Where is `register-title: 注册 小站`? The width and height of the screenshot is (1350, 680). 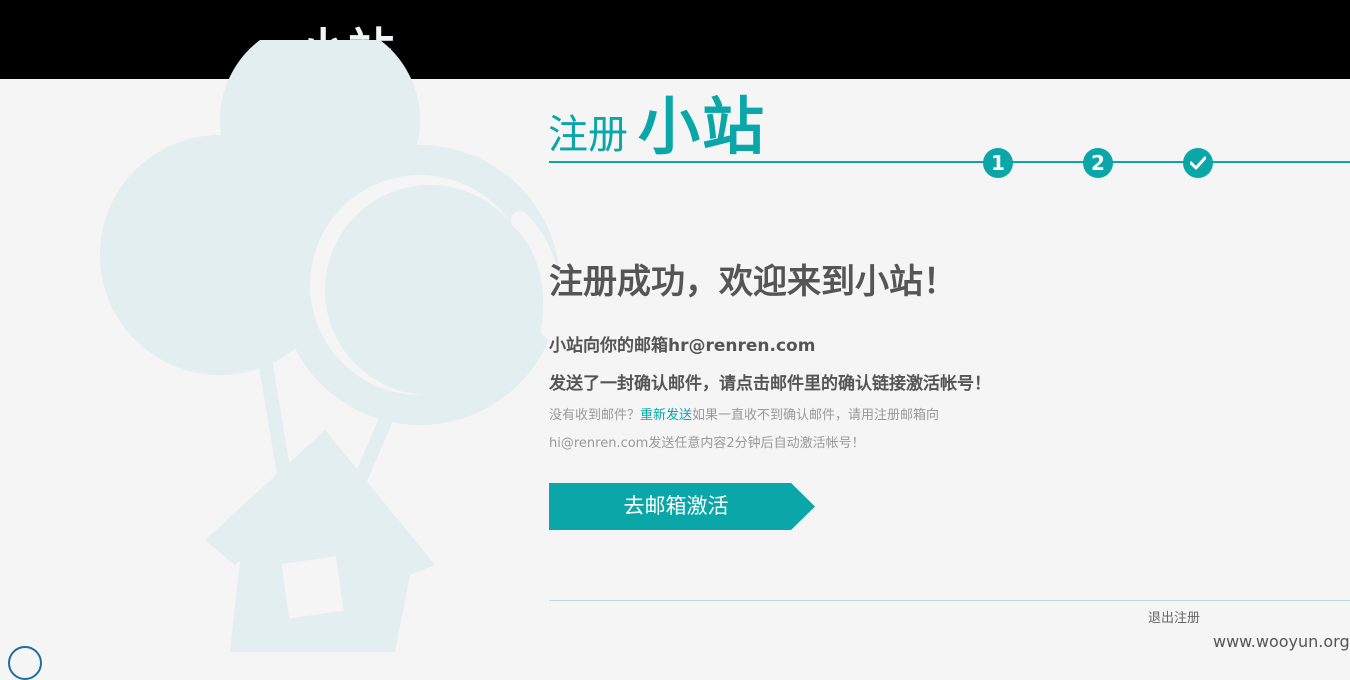 register-title: 注册 小站 is located at coordinates (657, 121).